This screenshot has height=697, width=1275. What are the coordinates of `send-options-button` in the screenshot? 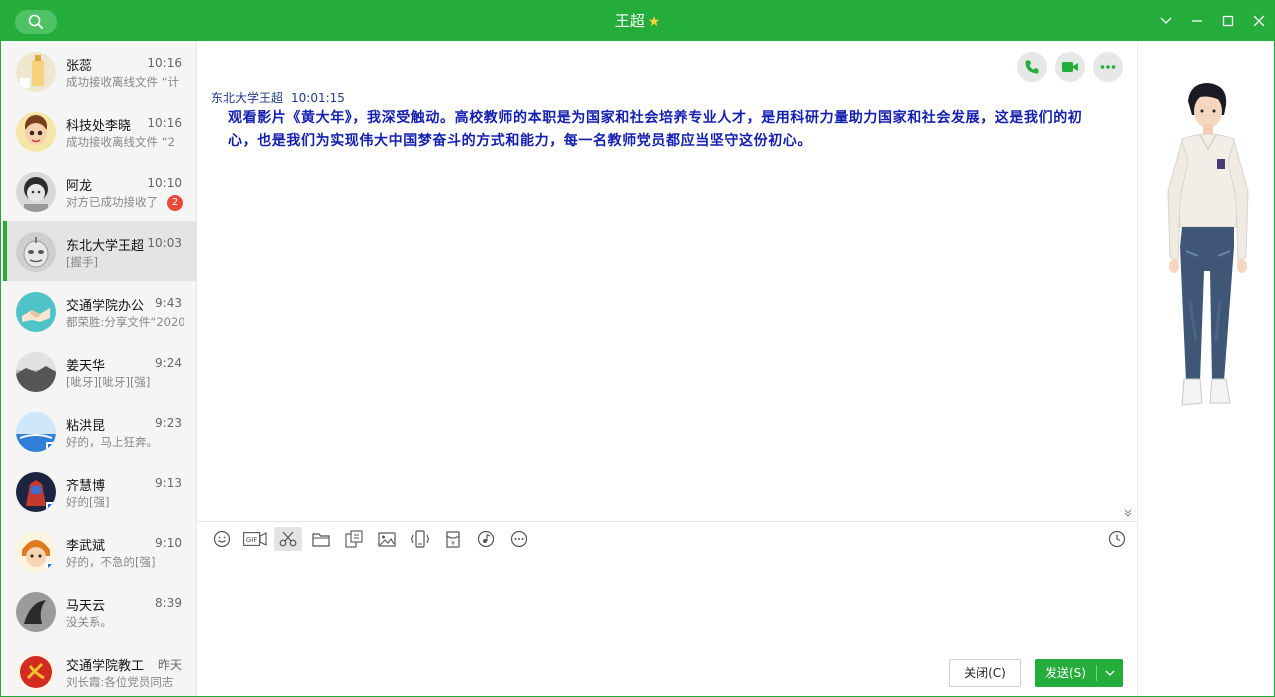 It's located at (1110, 673).